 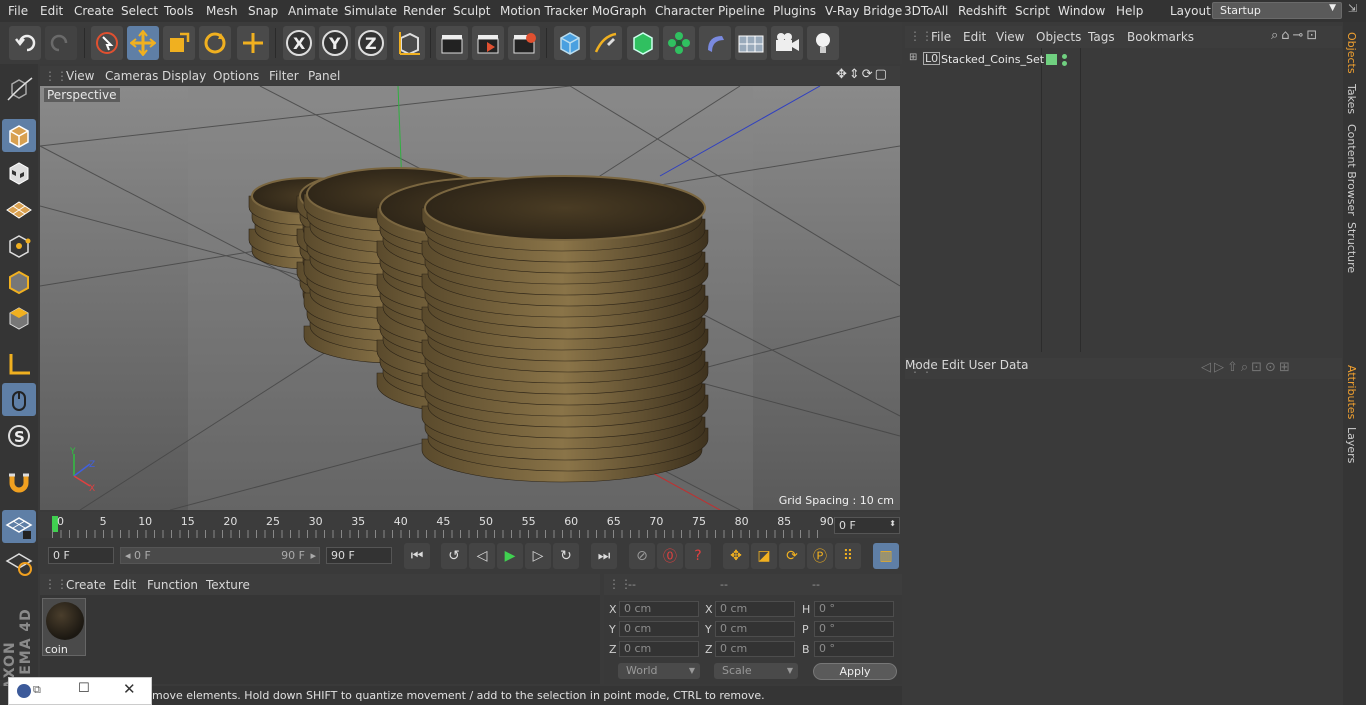 What do you see at coordinates (263, 11) in the screenshot?
I see `menu-snap: Snap` at bounding box center [263, 11].